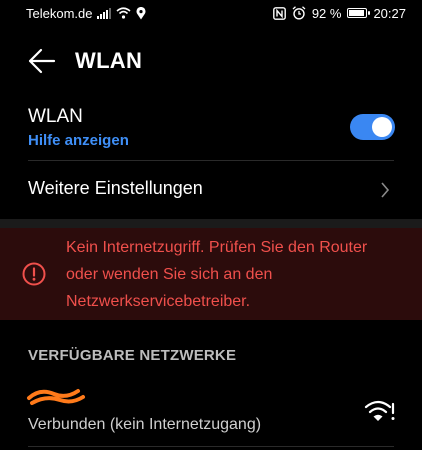 The width and height of the screenshot is (422, 450). What do you see at coordinates (56, 397) in the screenshot?
I see `redaction-scribble` at bounding box center [56, 397].